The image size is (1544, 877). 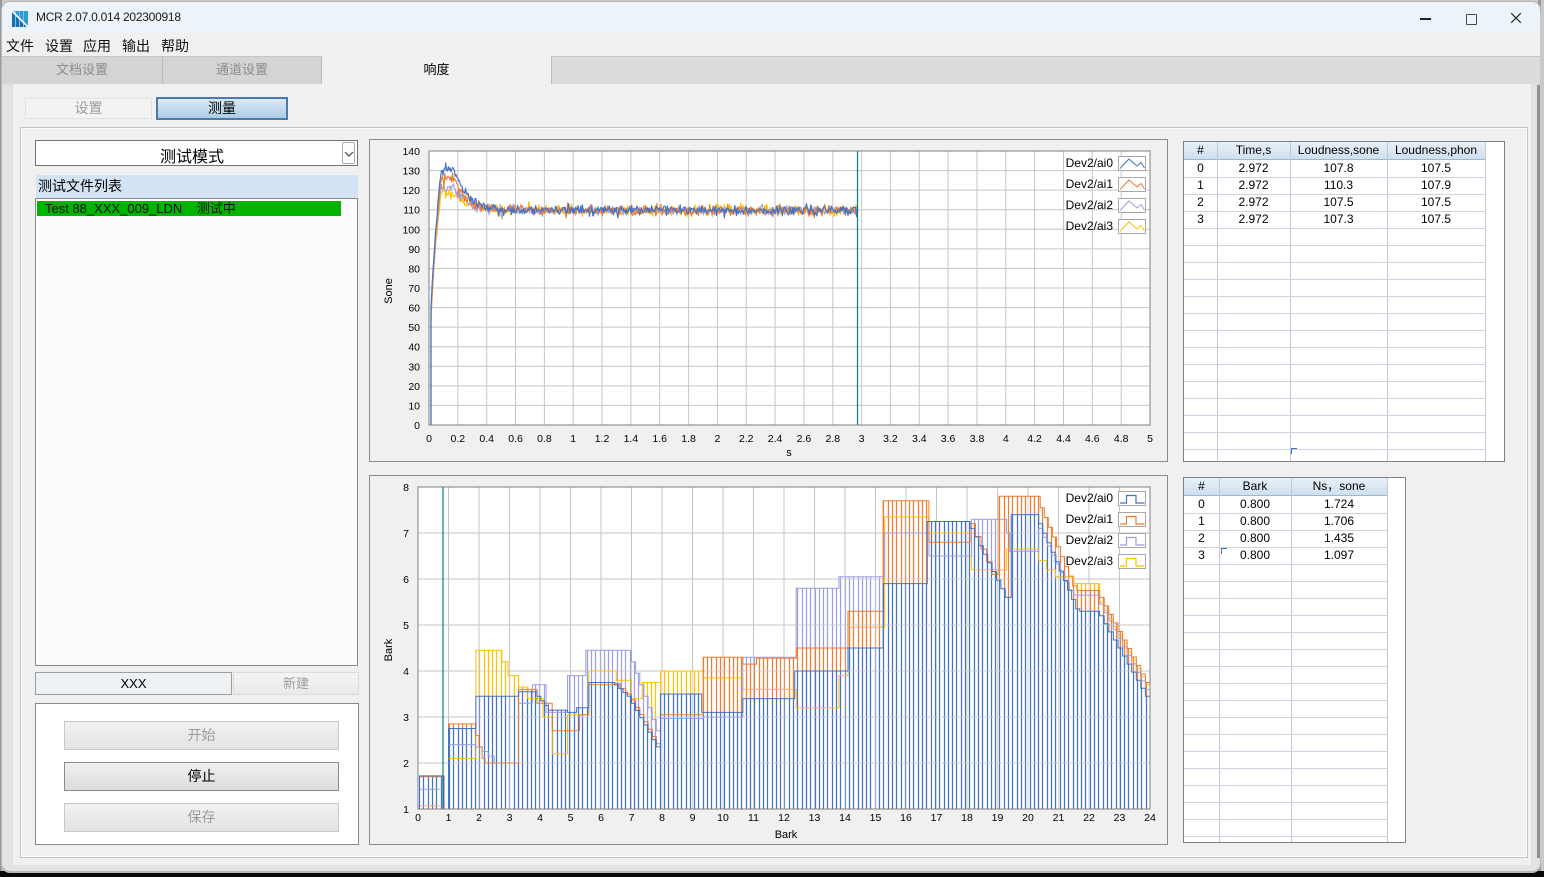 I want to click on svg-text: 60, so click(x=414, y=309).